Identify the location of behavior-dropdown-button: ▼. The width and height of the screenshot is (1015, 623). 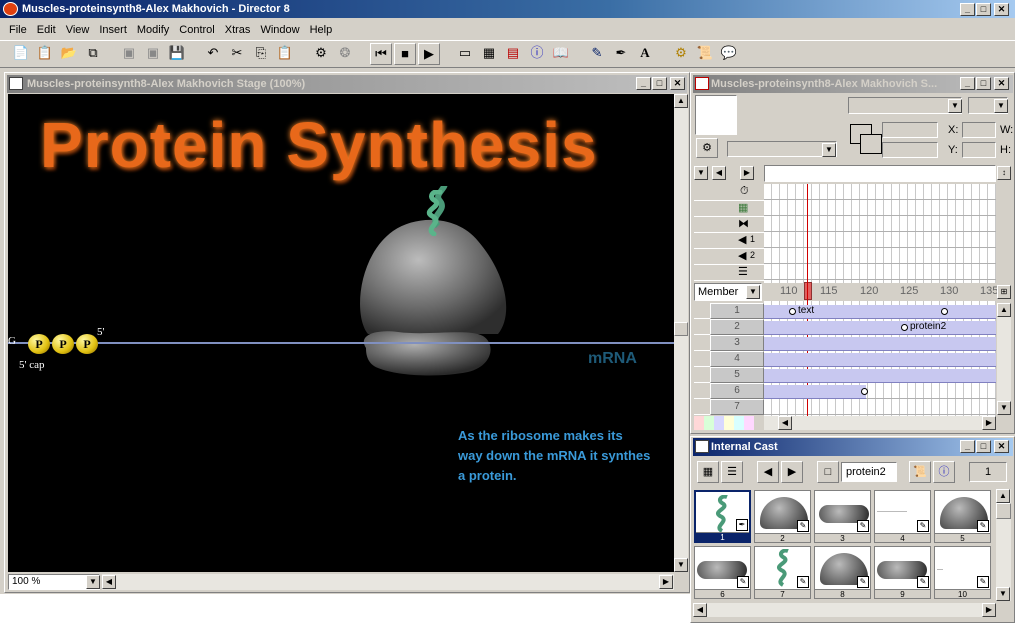
(829, 150).